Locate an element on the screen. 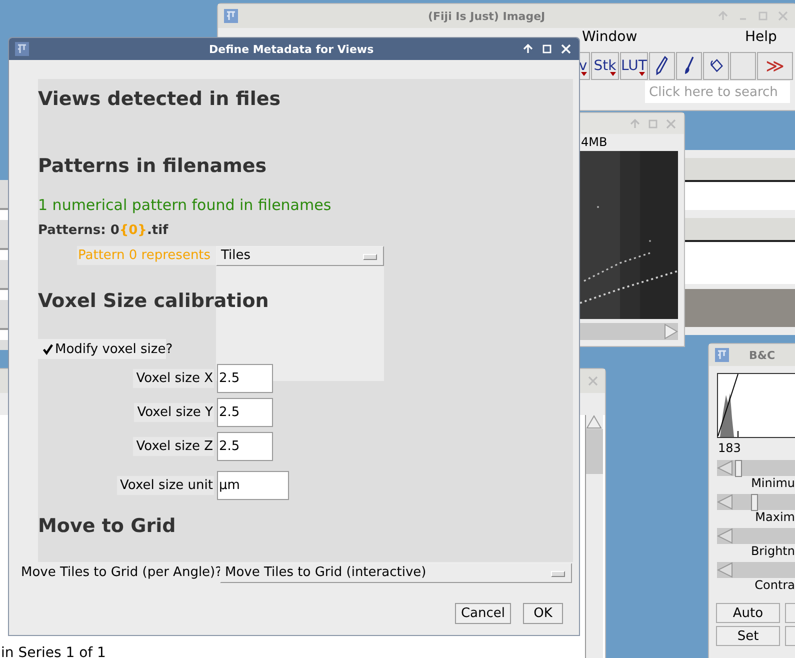  window-title: B&C is located at coordinates (762, 355).